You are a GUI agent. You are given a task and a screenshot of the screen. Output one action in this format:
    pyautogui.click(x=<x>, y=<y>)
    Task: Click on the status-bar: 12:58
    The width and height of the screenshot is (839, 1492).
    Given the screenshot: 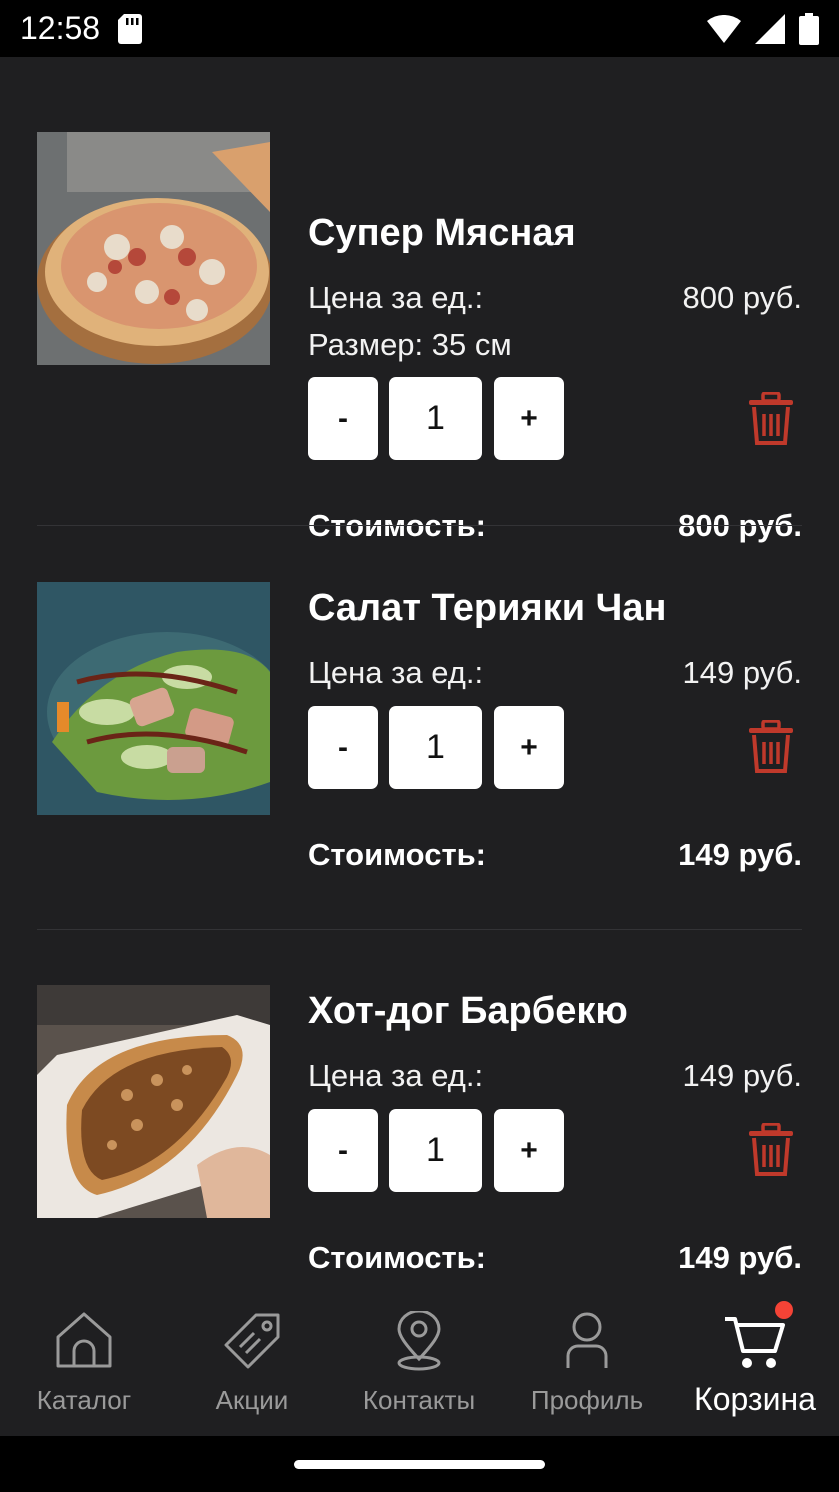 What is the action you would take?
    pyautogui.click(x=419, y=28)
    